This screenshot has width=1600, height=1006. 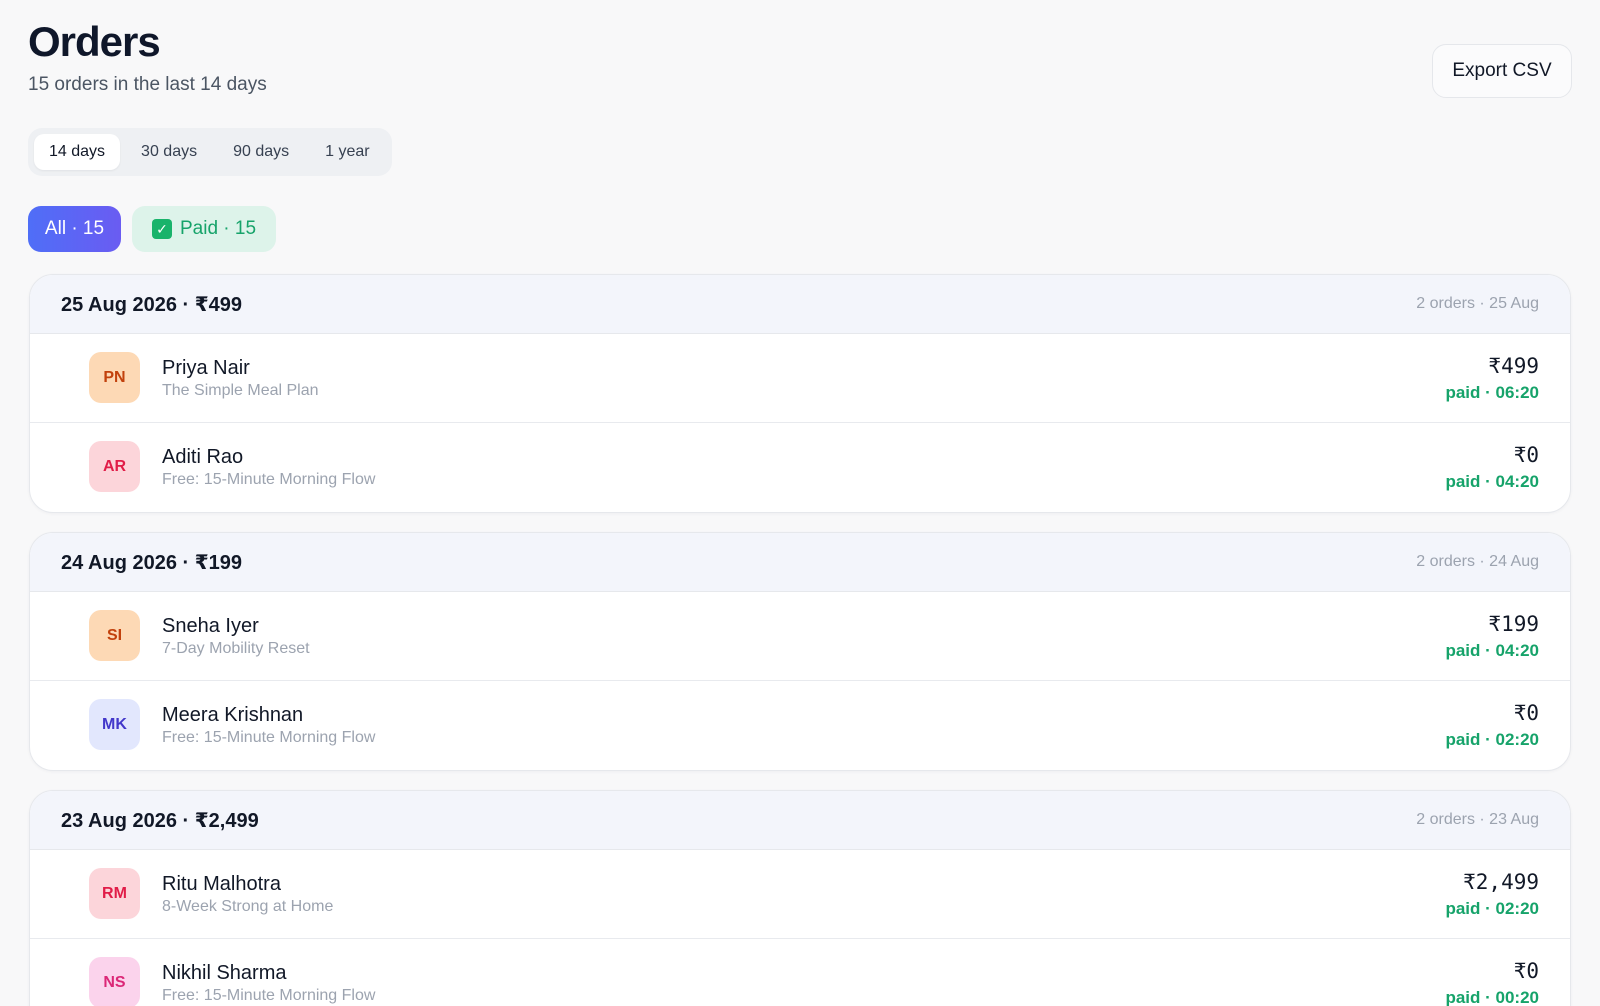 What do you see at coordinates (152, 304) in the screenshot?
I see `group-title: 25 Aug 2026 · ₹499` at bounding box center [152, 304].